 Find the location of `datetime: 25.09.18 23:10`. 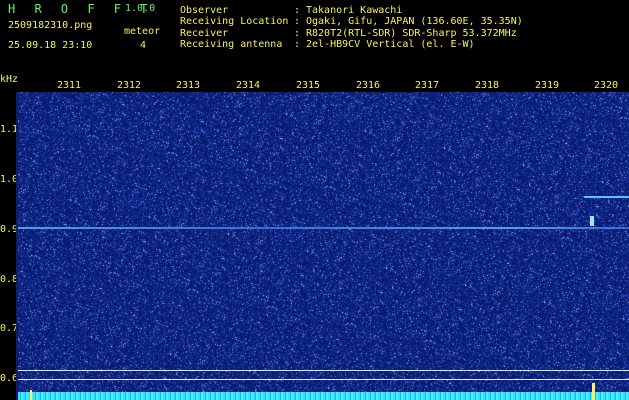

datetime: 25.09.18 23:10 is located at coordinates (50, 45).